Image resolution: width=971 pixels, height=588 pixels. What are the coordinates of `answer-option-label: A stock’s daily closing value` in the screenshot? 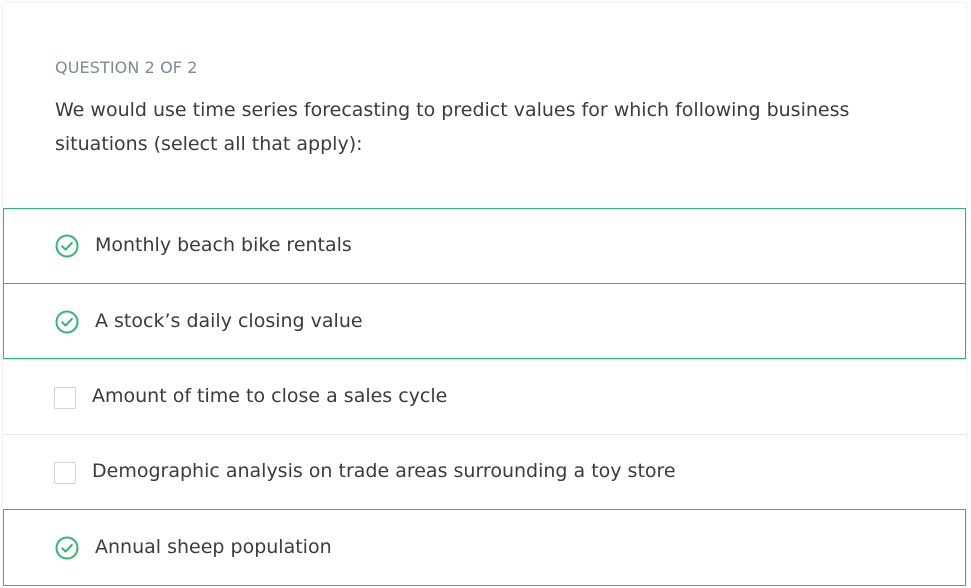 It's located at (229, 321).